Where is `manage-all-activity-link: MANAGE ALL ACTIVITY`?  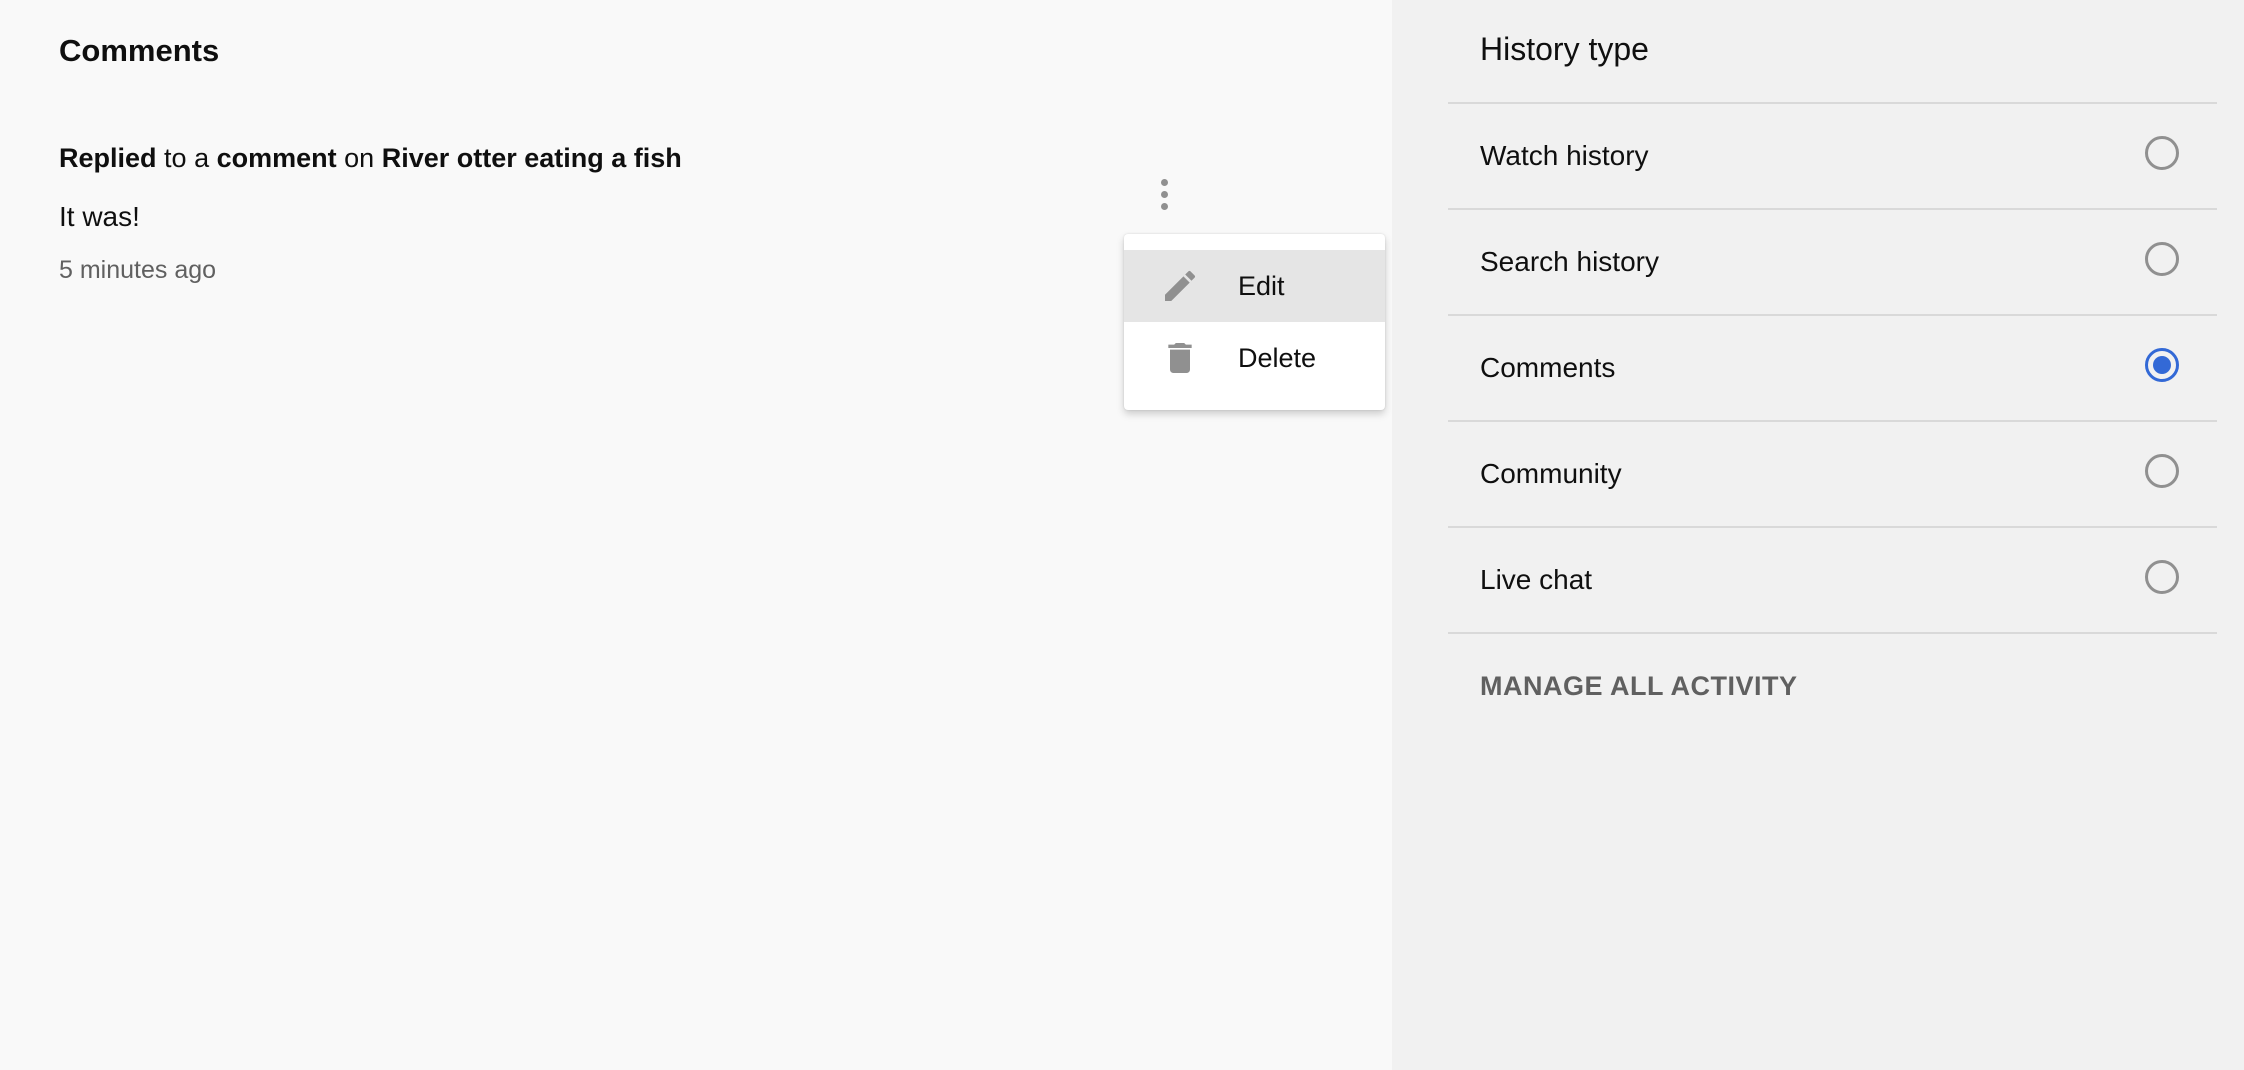 manage-all-activity-link: MANAGE ALL ACTIVITY is located at coordinates (1639, 686).